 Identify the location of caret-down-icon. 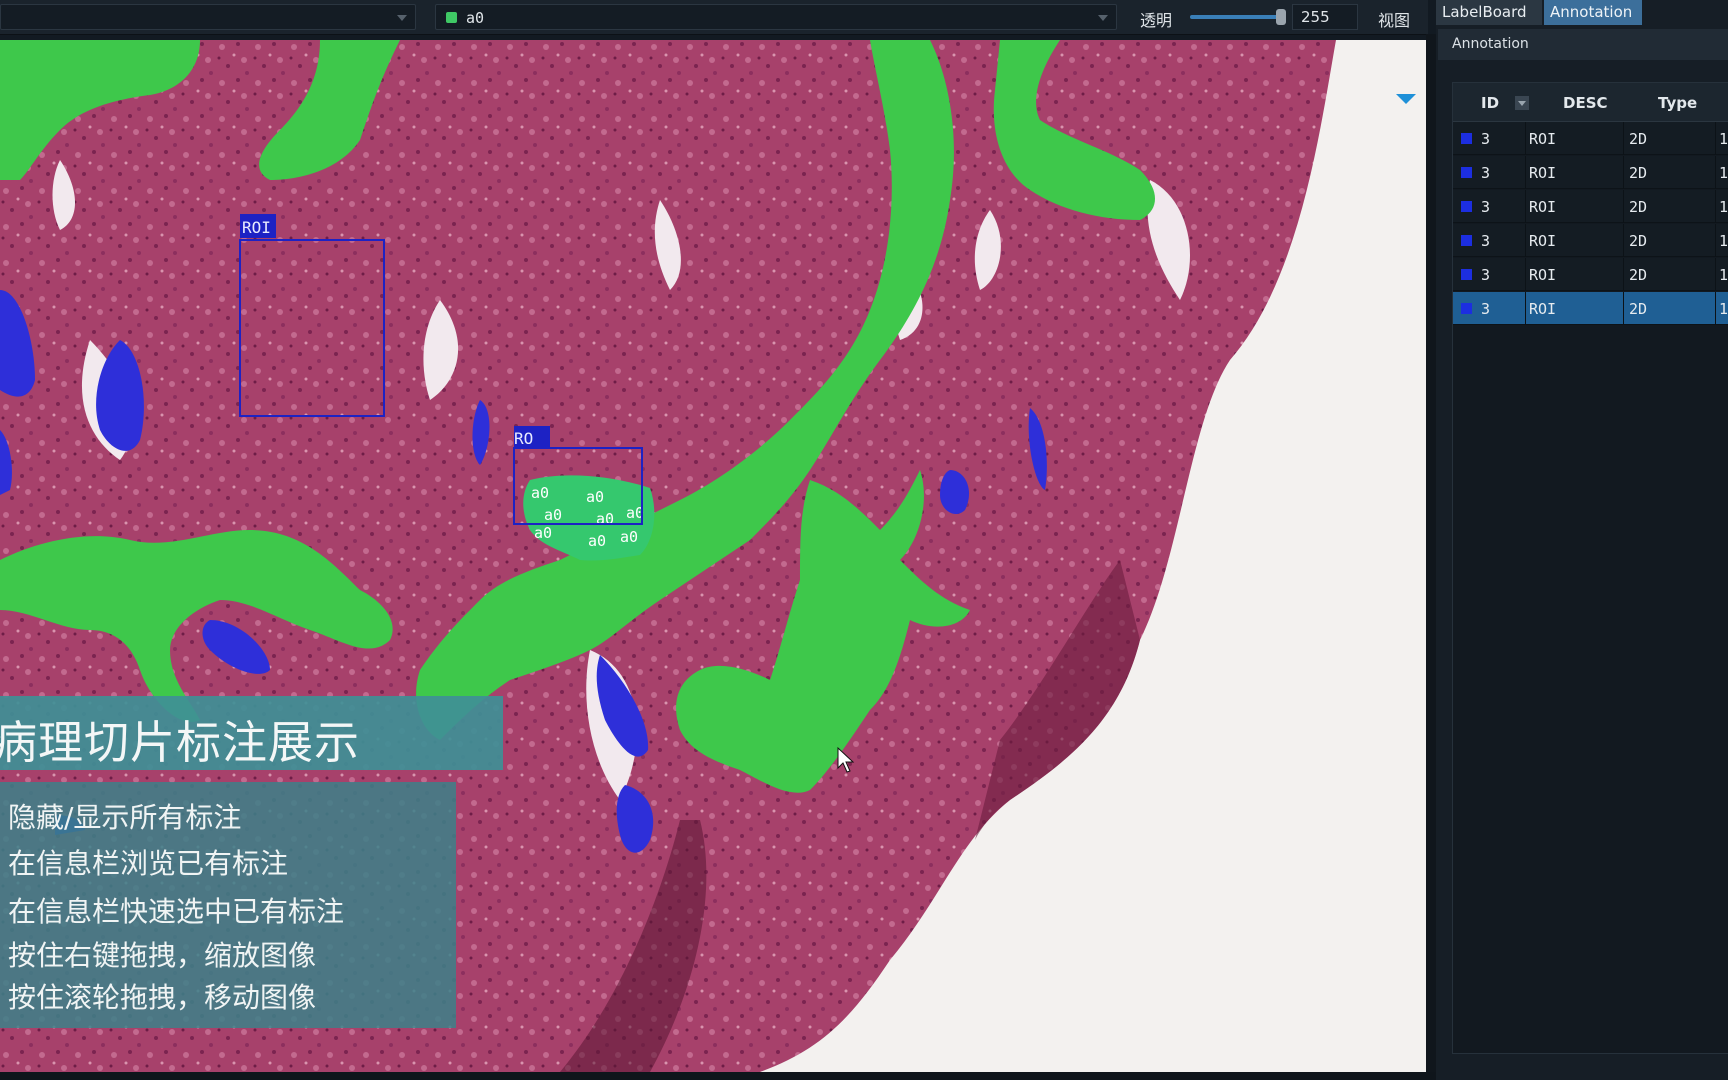
(1406, 99).